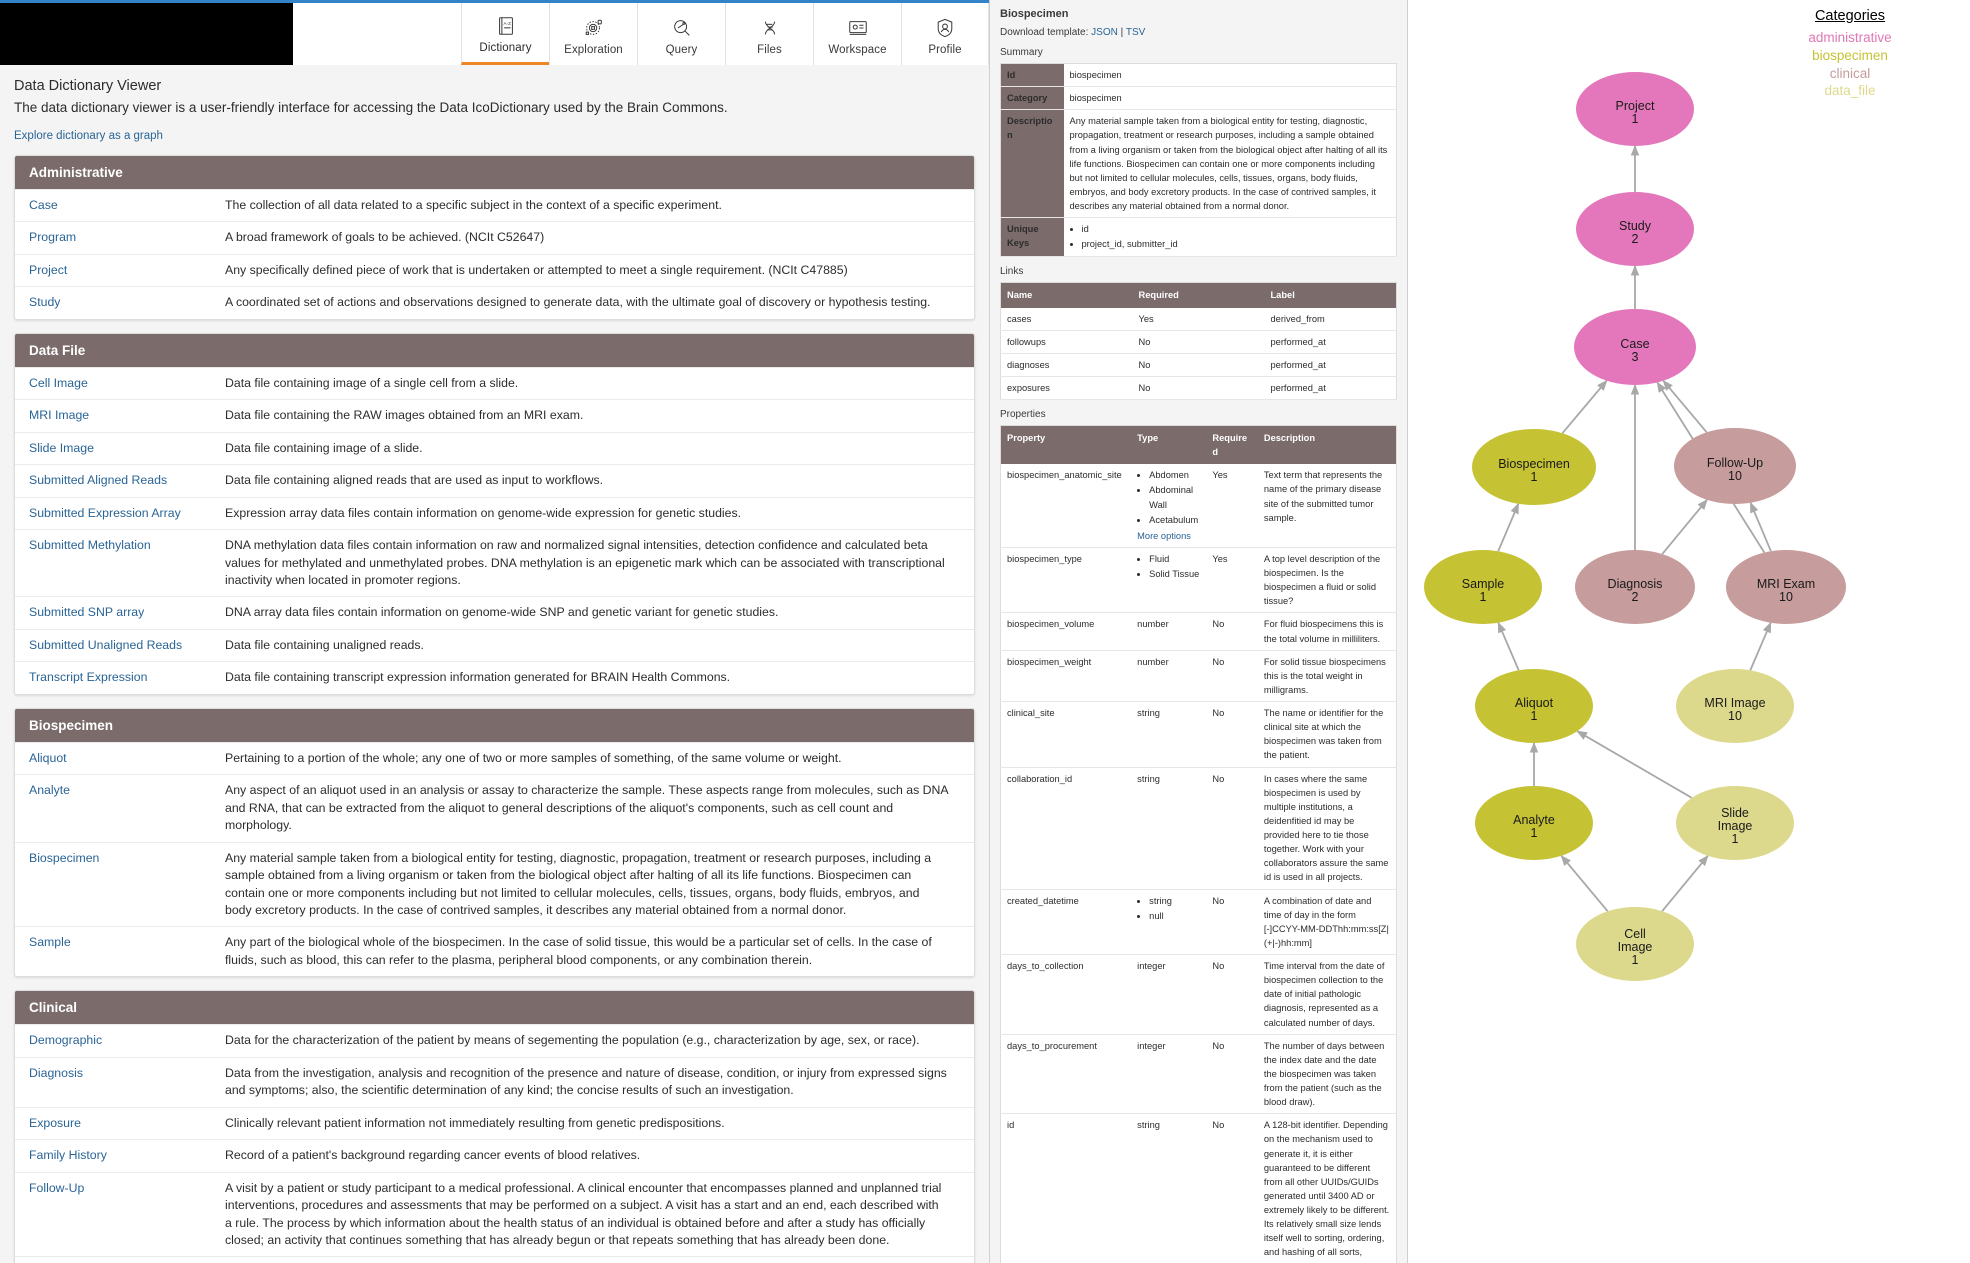  What do you see at coordinates (127, 677) in the screenshot?
I see `dictionary-node-link: Transcript Expression` at bounding box center [127, 677].